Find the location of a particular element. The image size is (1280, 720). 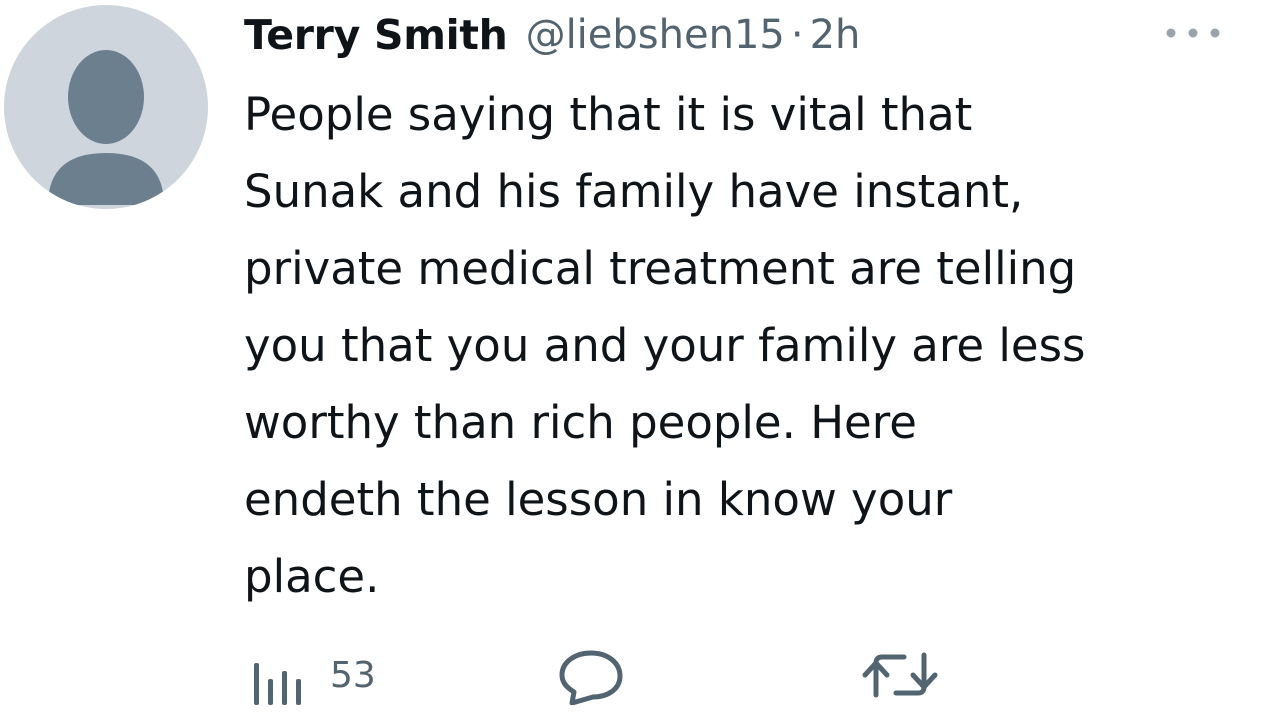

tweet-text-line: place. is located at coordinates (312, 576).